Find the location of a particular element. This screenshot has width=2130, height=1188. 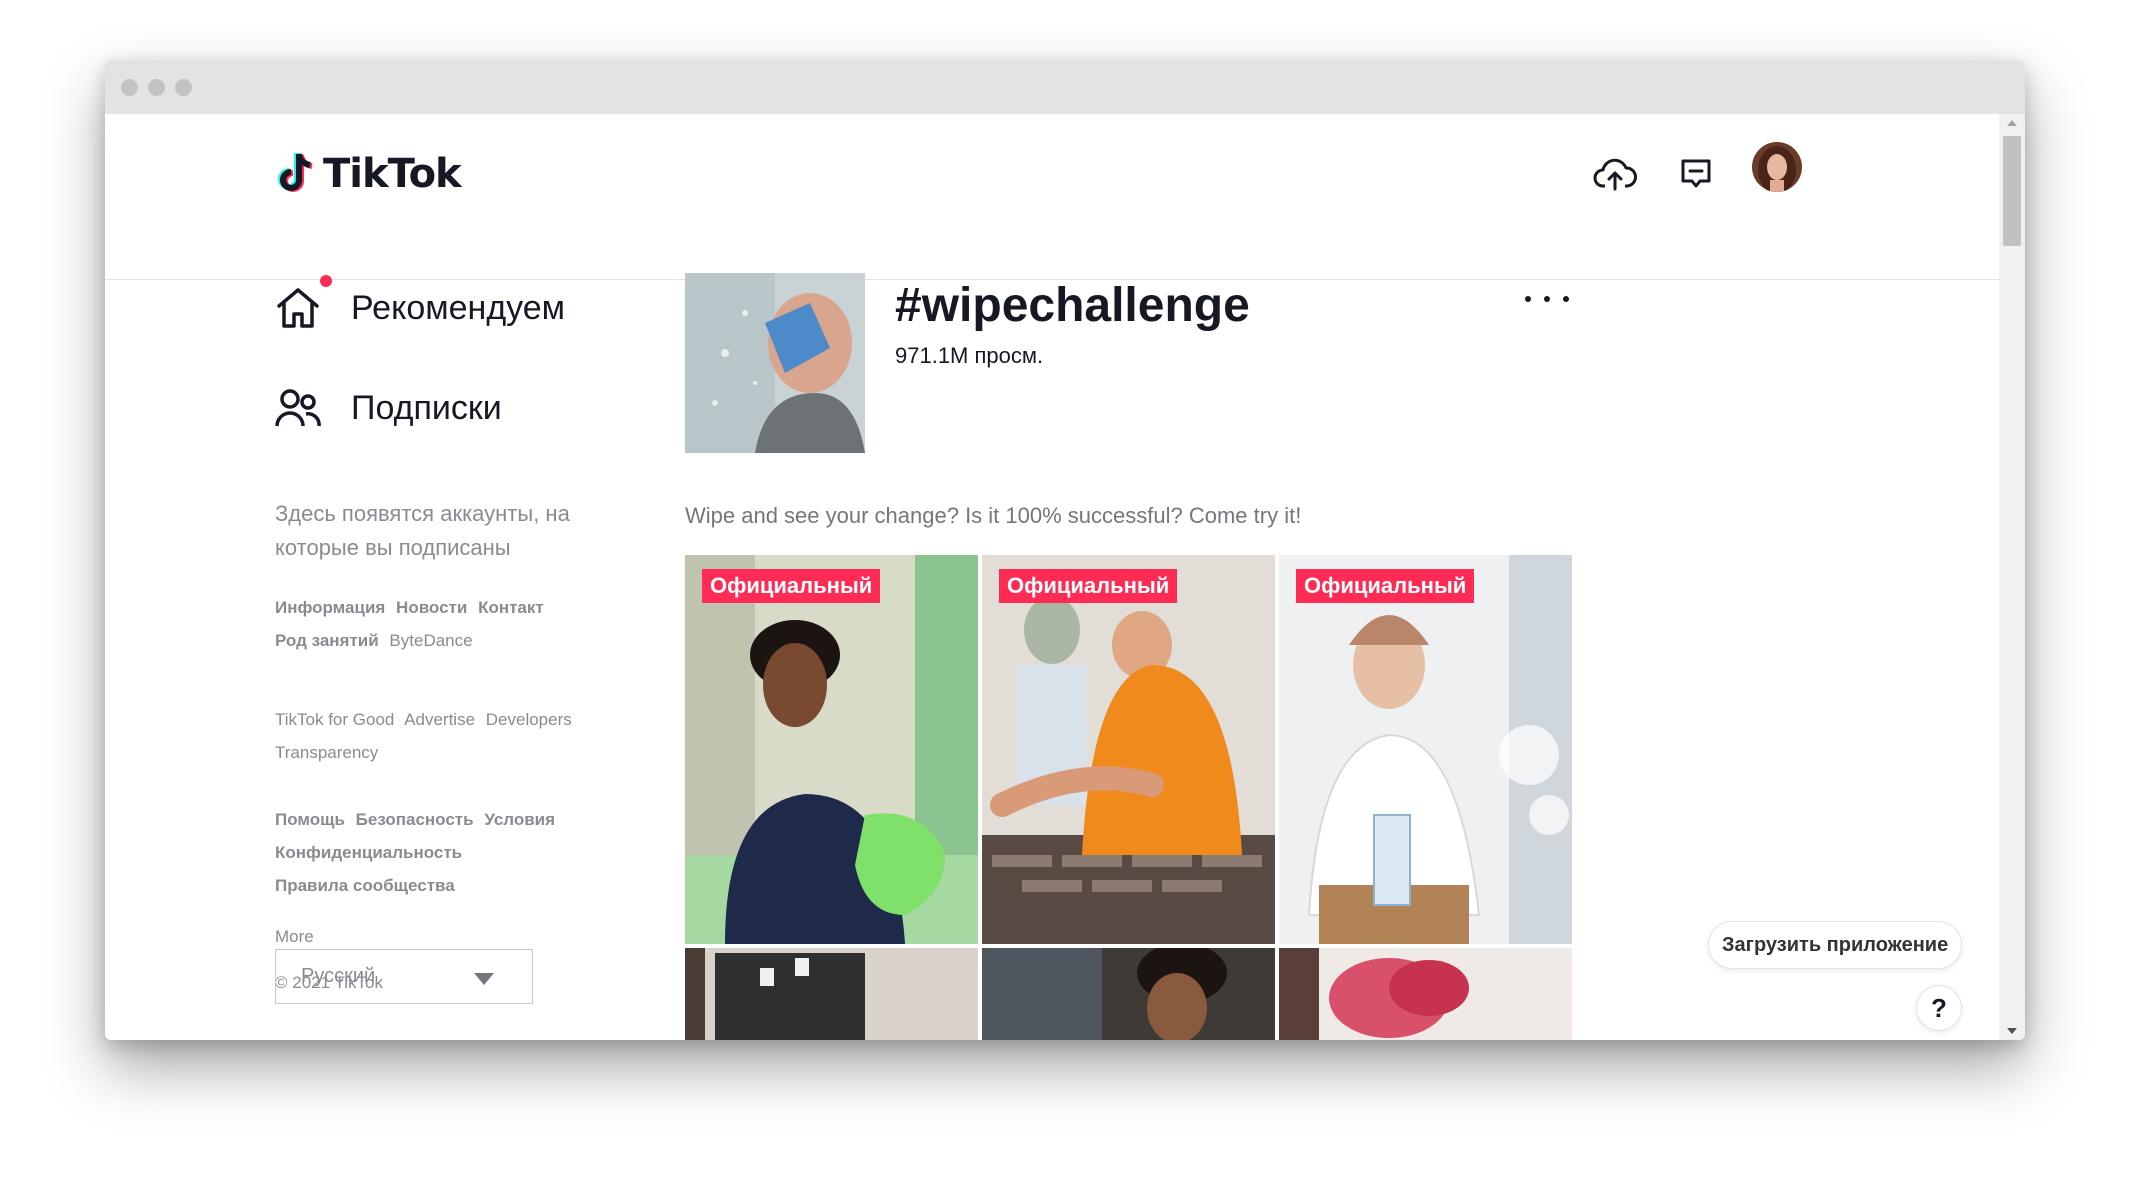

get-app-button: Загрузить приложение is located at coordinates (1835, 945).